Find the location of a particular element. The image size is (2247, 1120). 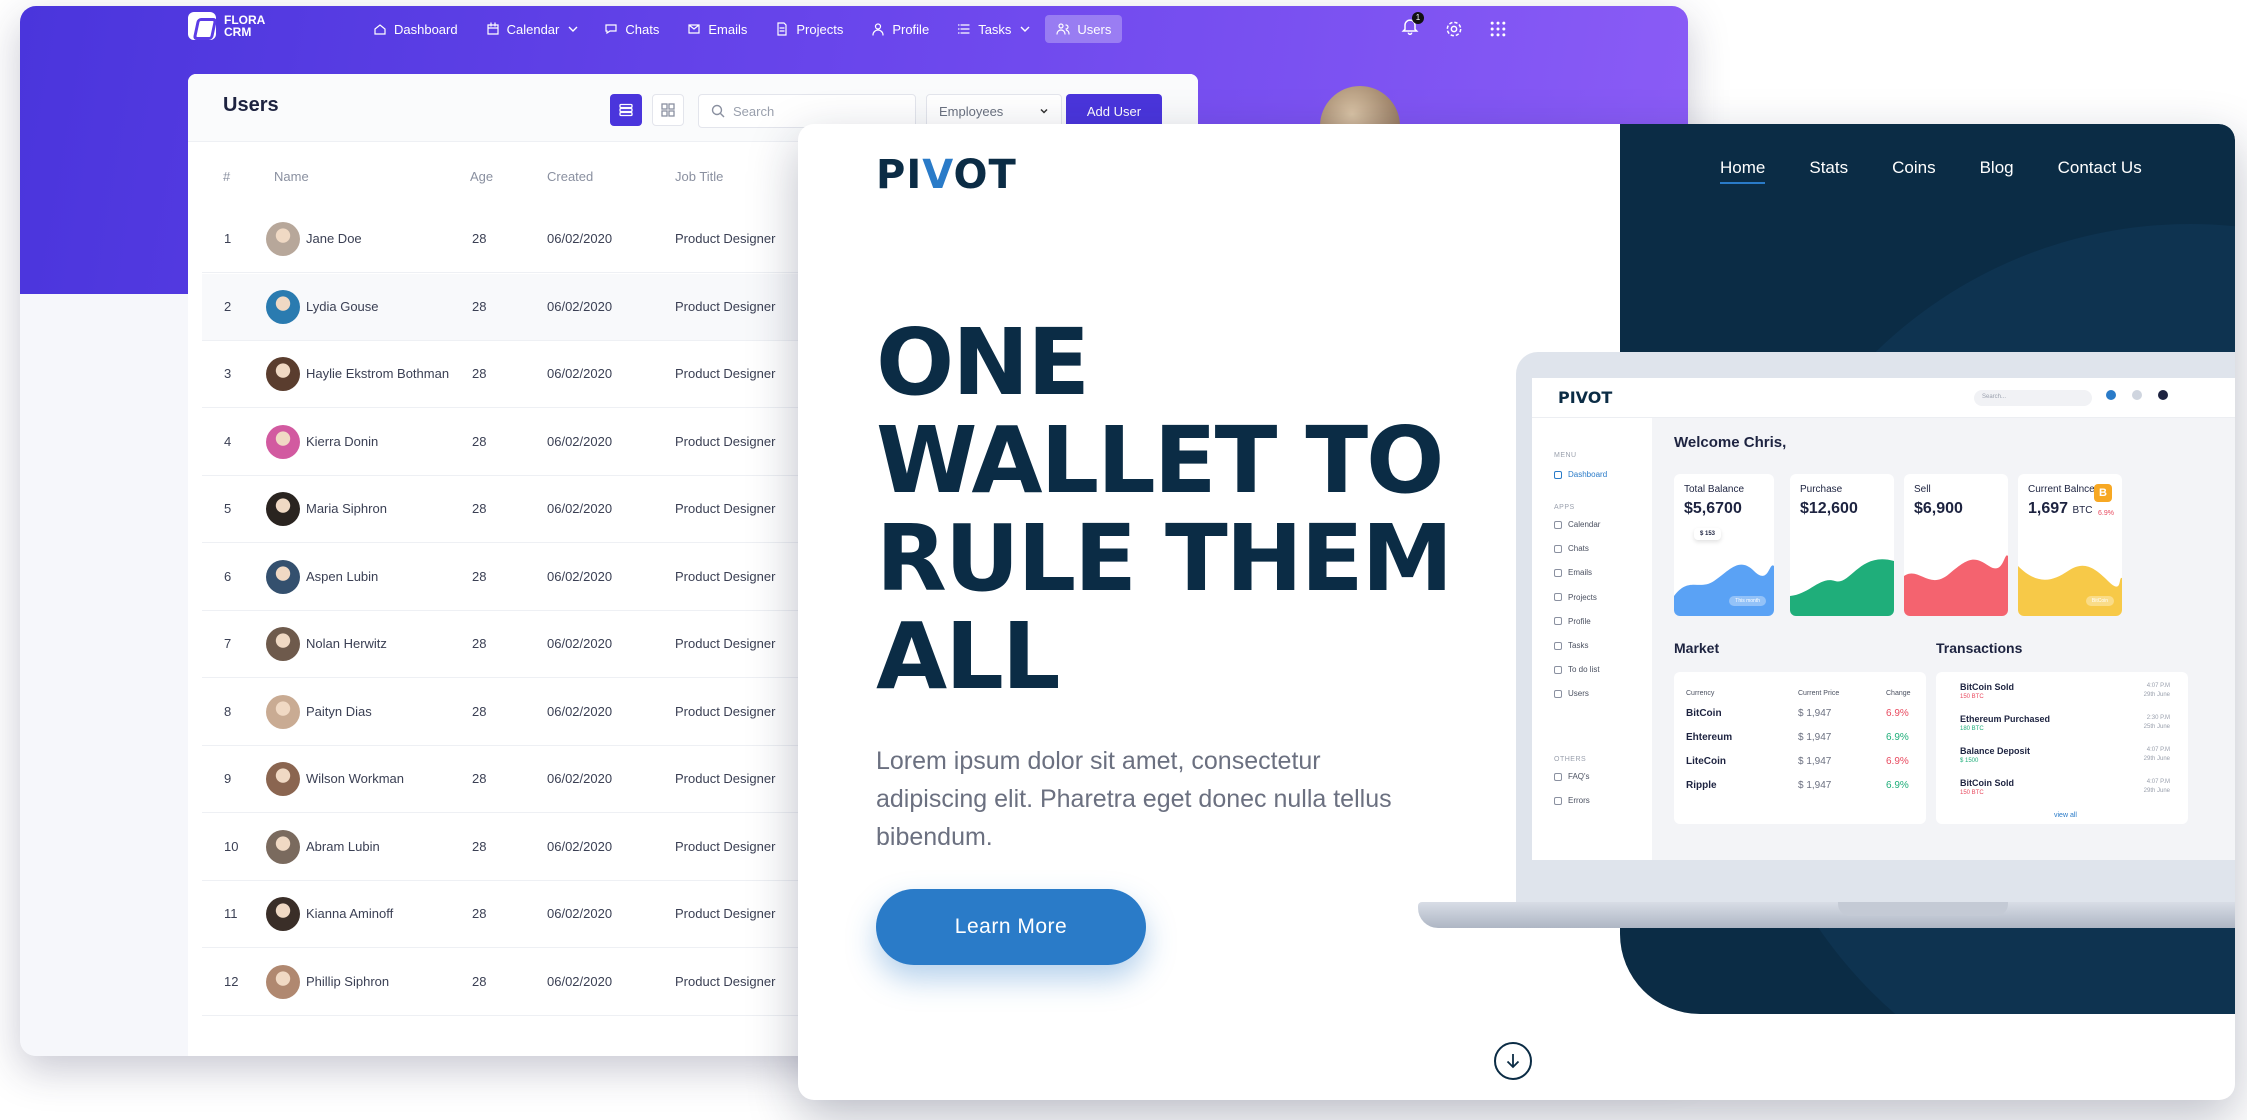

column-header-number: # is located at coordinates (226, 176).